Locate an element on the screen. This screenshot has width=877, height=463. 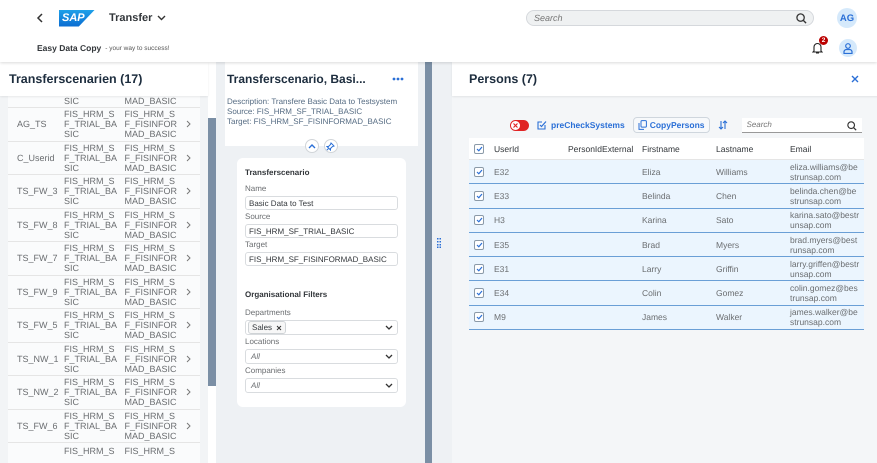
toggle-switch is located at coordinates (519, 125).